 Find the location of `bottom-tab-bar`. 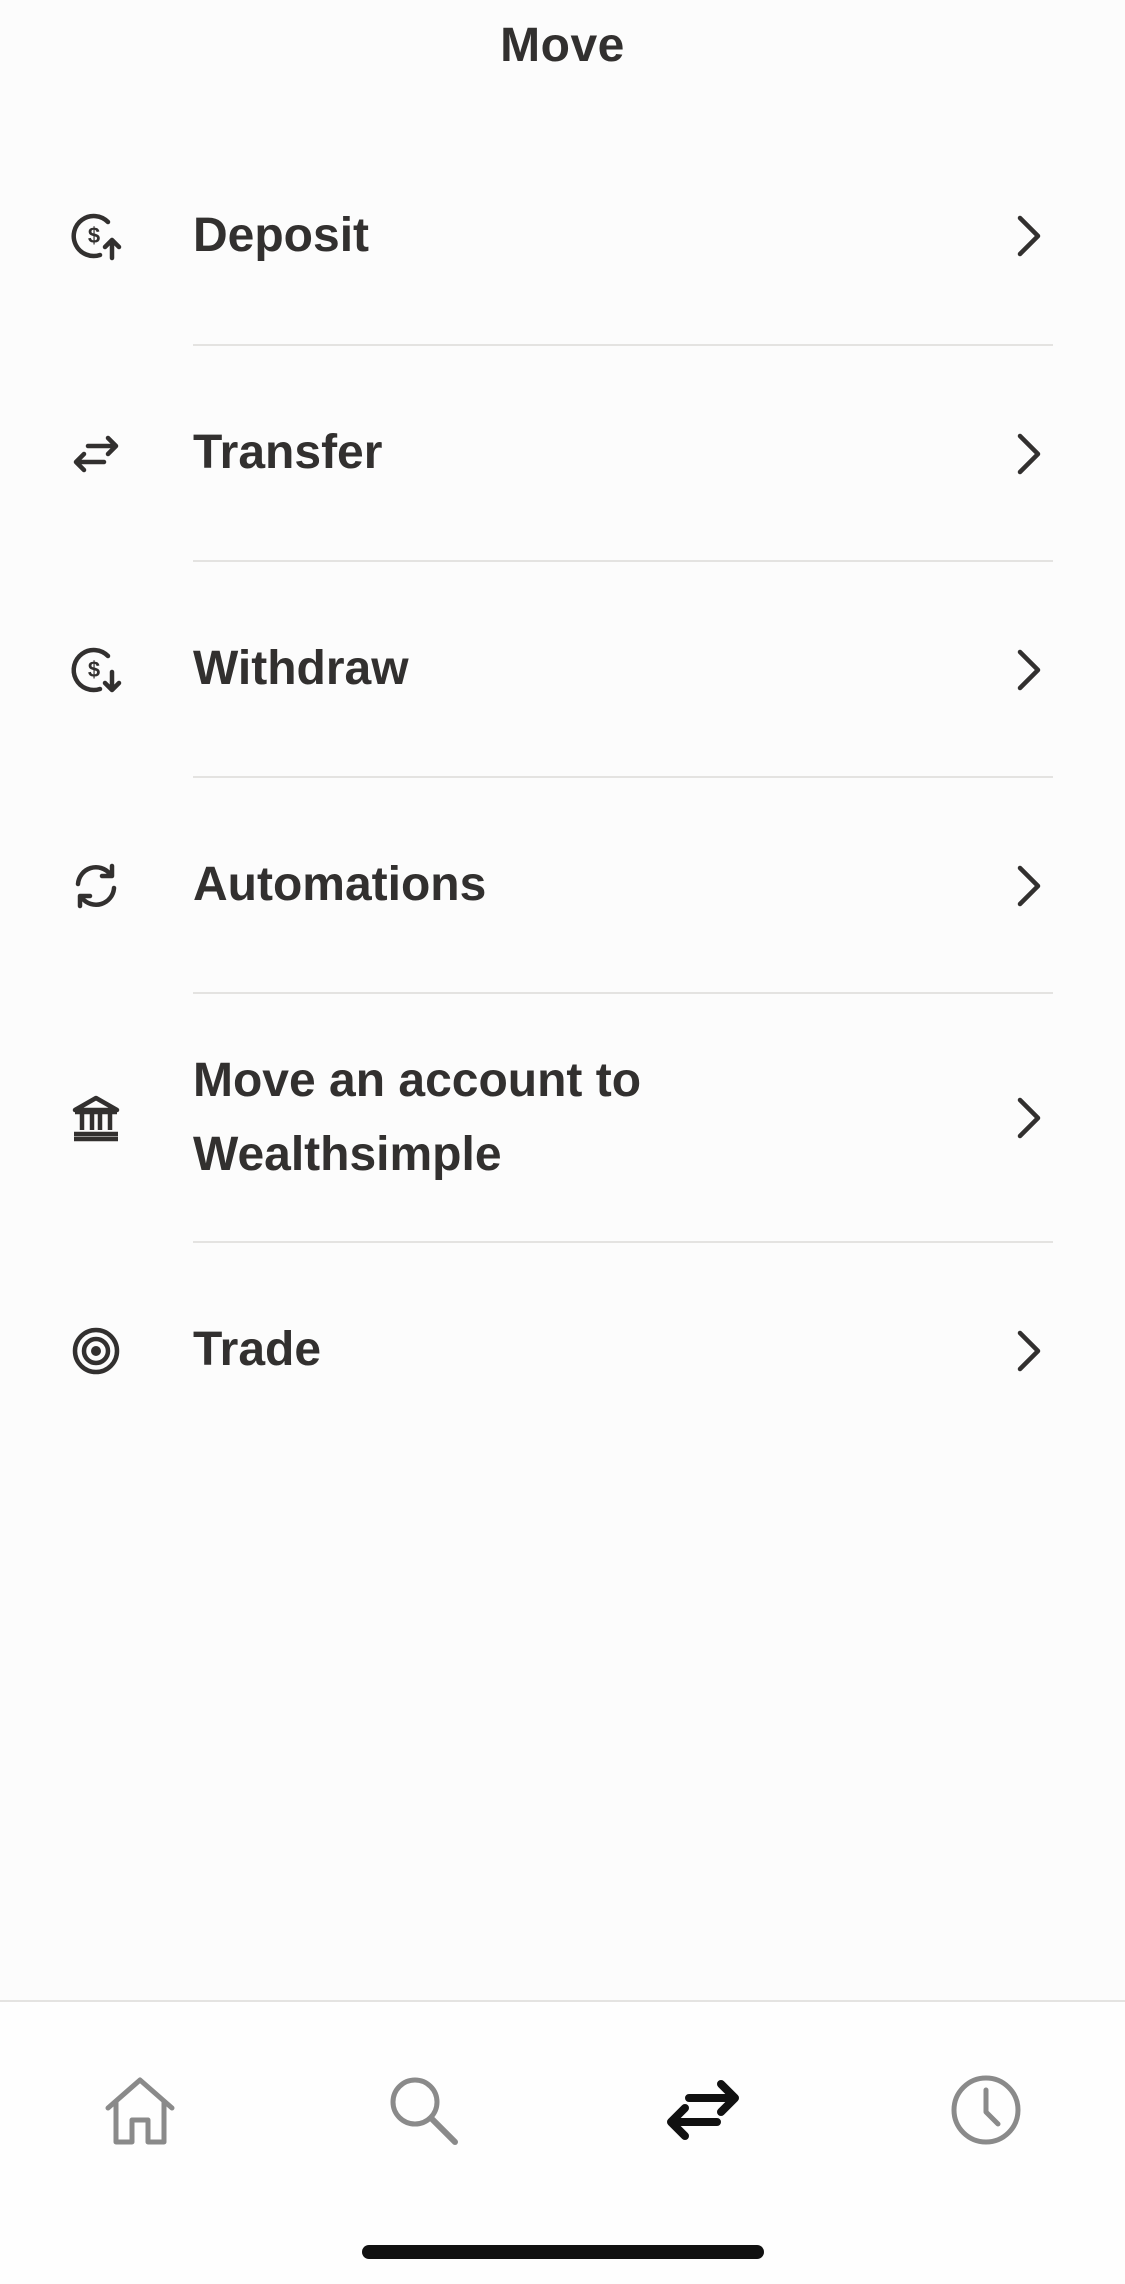

bottom-tab-bar is located at coordinates (562, 2142).